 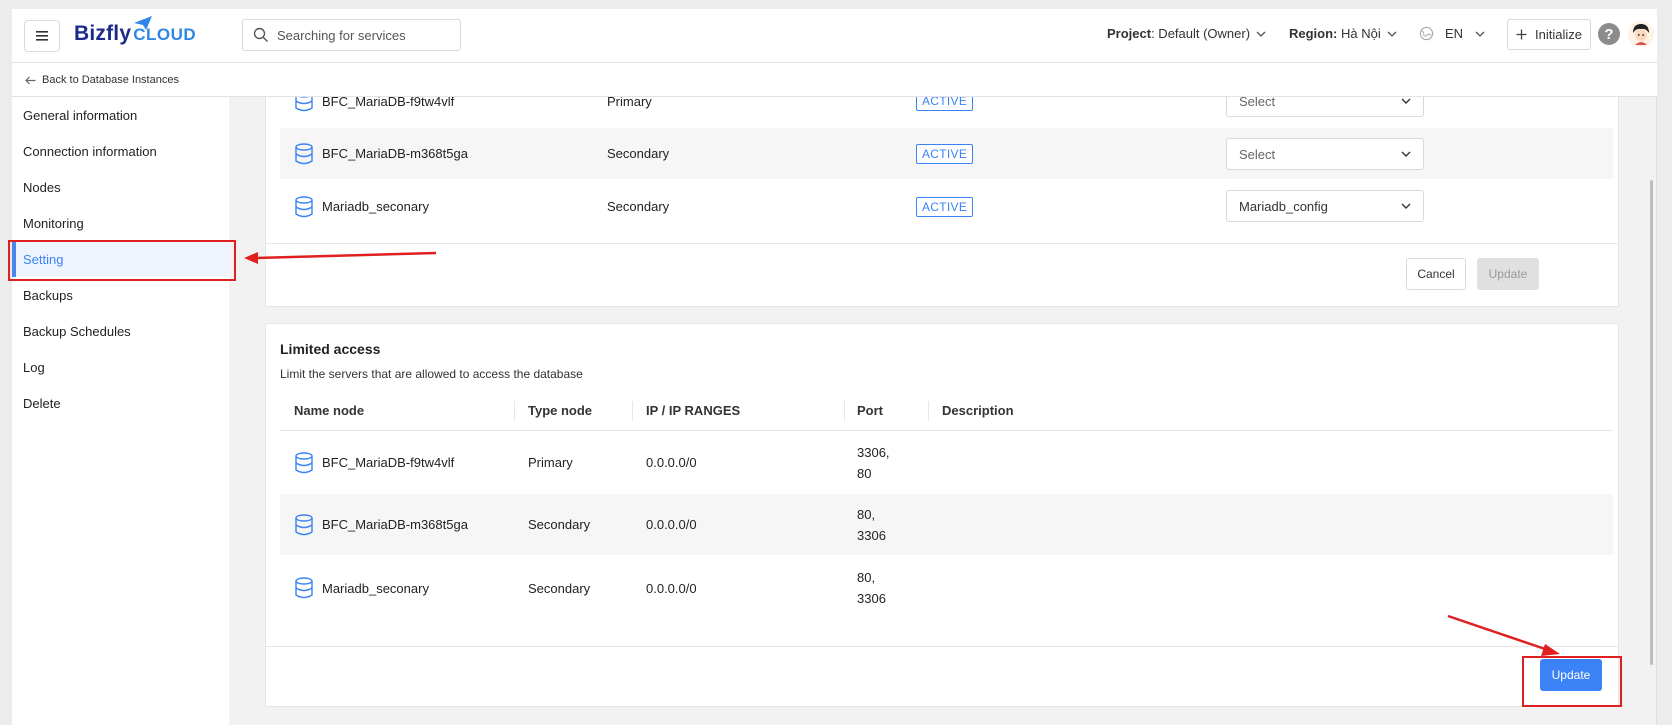 I want to click on annotation-arrow-update, so click(x=1503, y=635).